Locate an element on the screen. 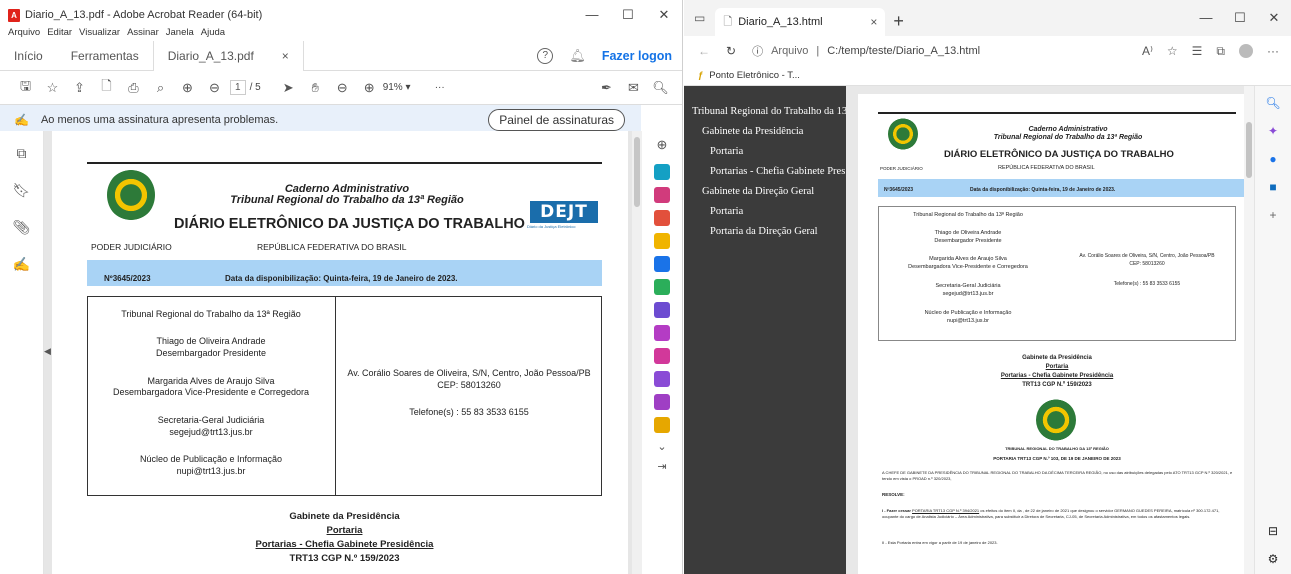 This screenshot has width=1291, height=574. edge-window-controls: — ☐ ✕ is located at coordinates (1240, 18).